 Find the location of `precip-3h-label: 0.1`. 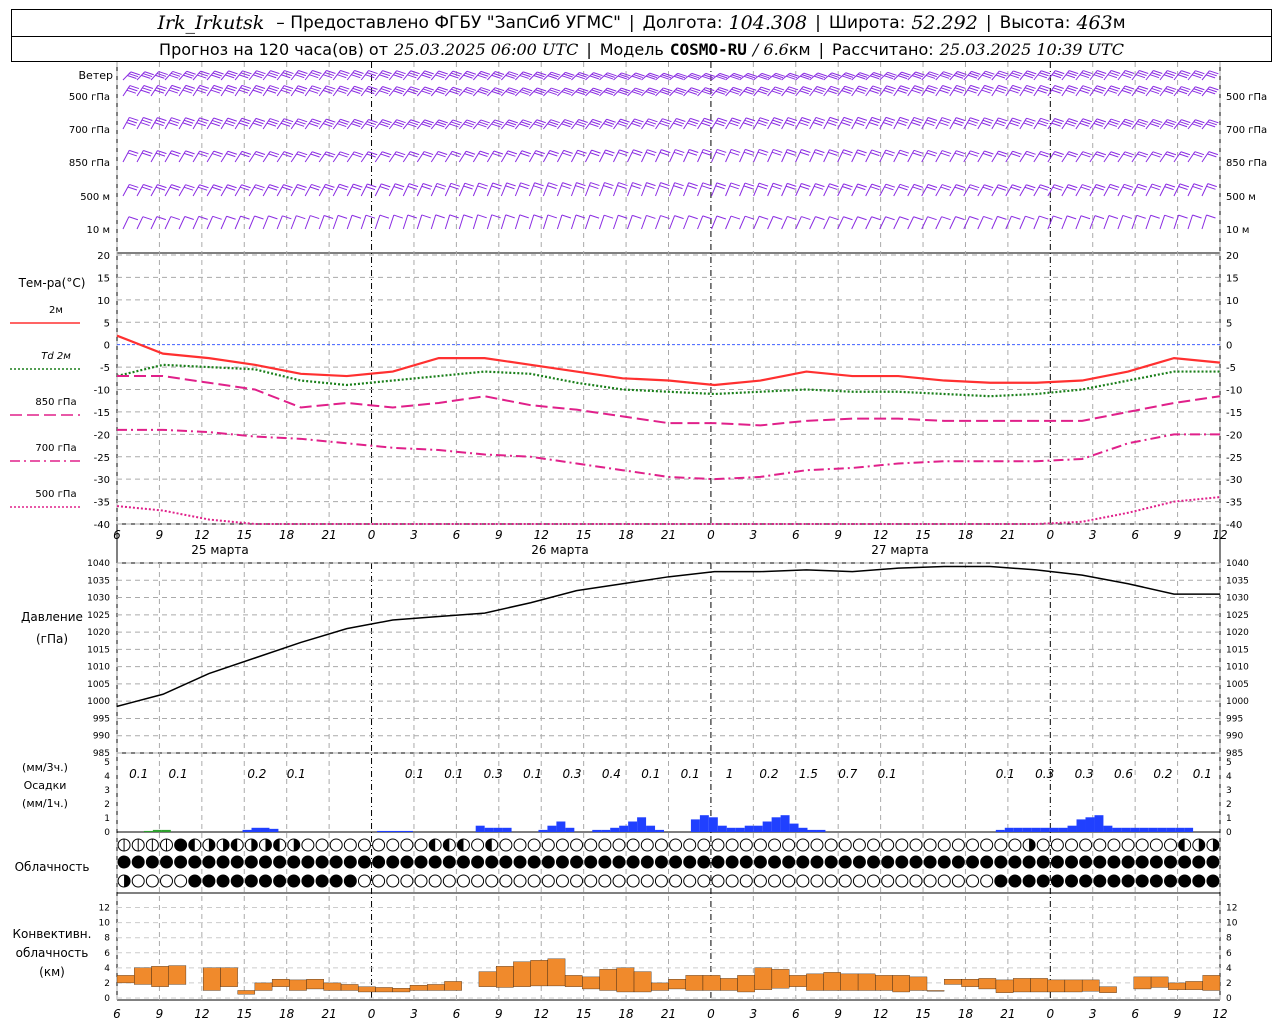

precip-3h-label: 0.1 is located at coordinates (138, 774).